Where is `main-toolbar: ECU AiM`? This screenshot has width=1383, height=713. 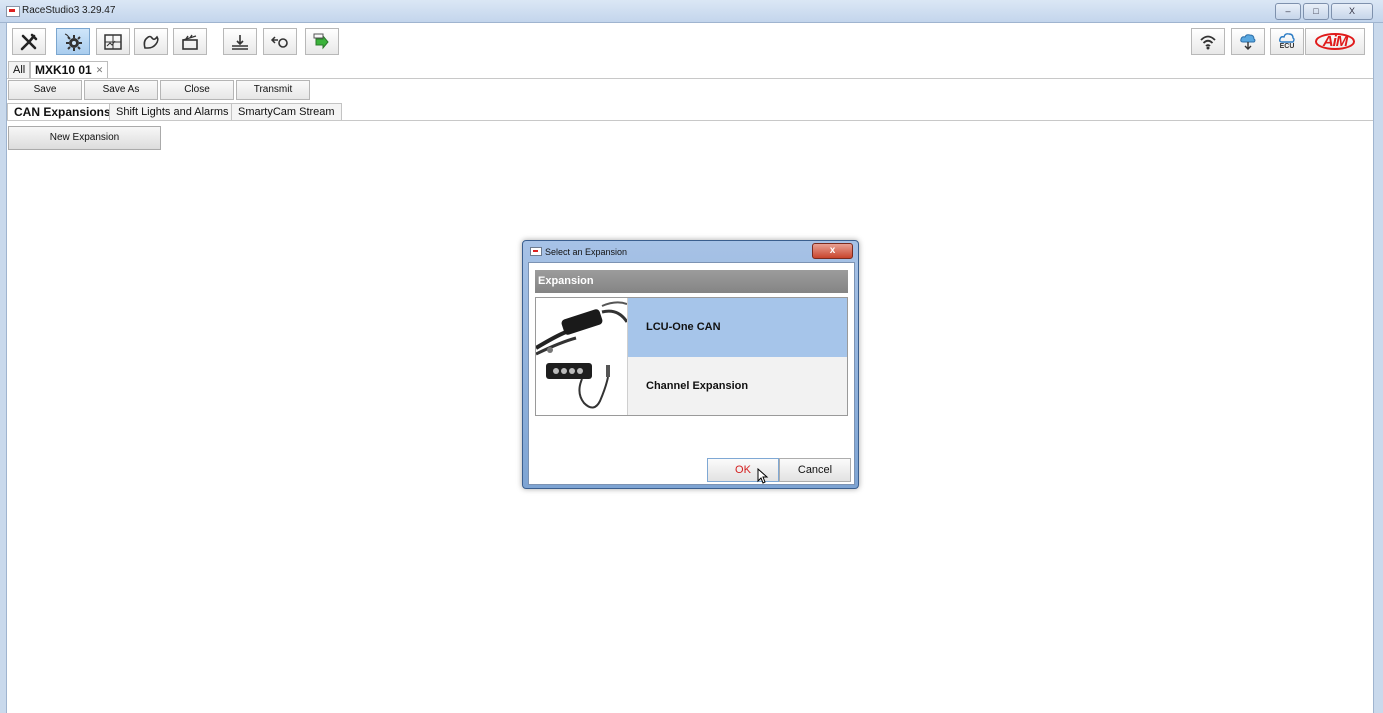 main-toolbar: ECU AiM is located at coordinates (690, 42).